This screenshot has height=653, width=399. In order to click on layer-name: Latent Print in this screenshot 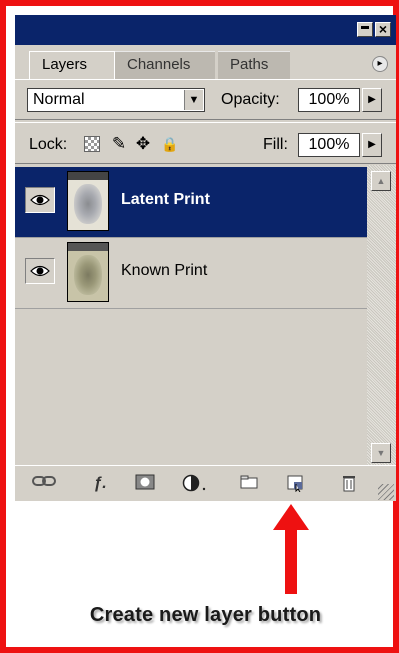, I will do `click(165, 199)`.